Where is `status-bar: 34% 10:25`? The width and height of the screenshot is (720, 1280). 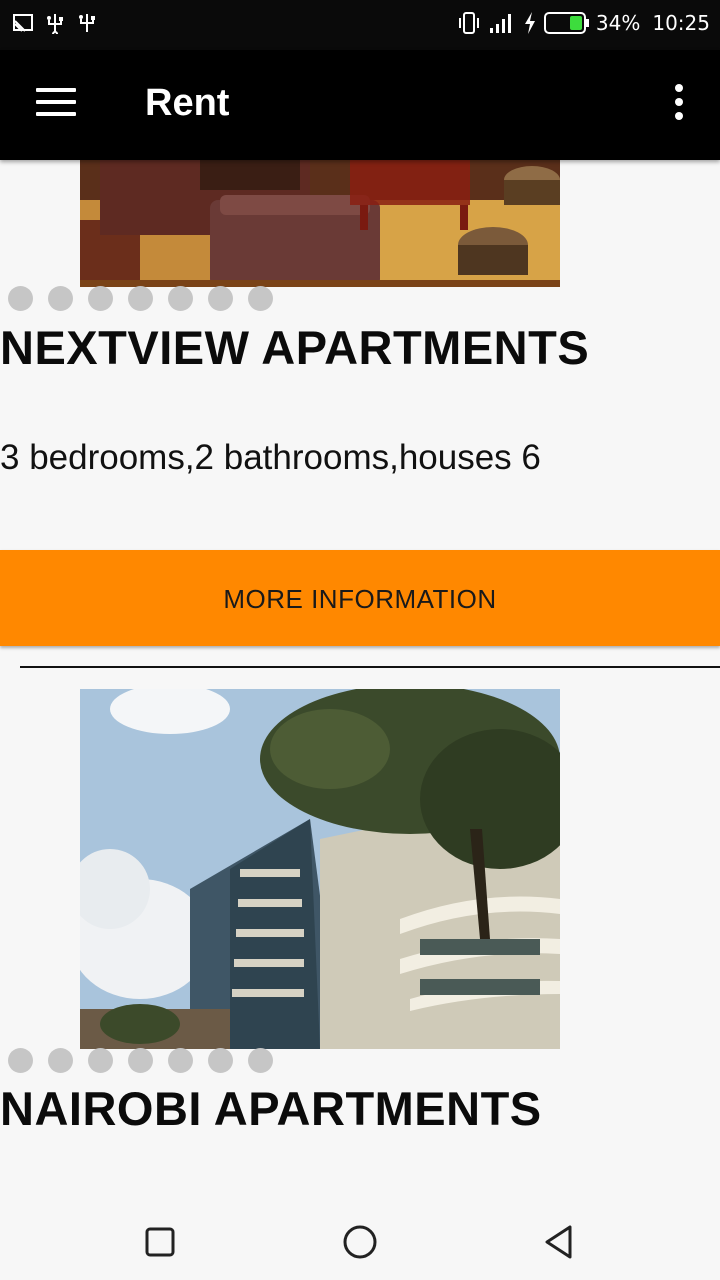
status-bar: 34% 10:25 is located at coordinates (360, 25).